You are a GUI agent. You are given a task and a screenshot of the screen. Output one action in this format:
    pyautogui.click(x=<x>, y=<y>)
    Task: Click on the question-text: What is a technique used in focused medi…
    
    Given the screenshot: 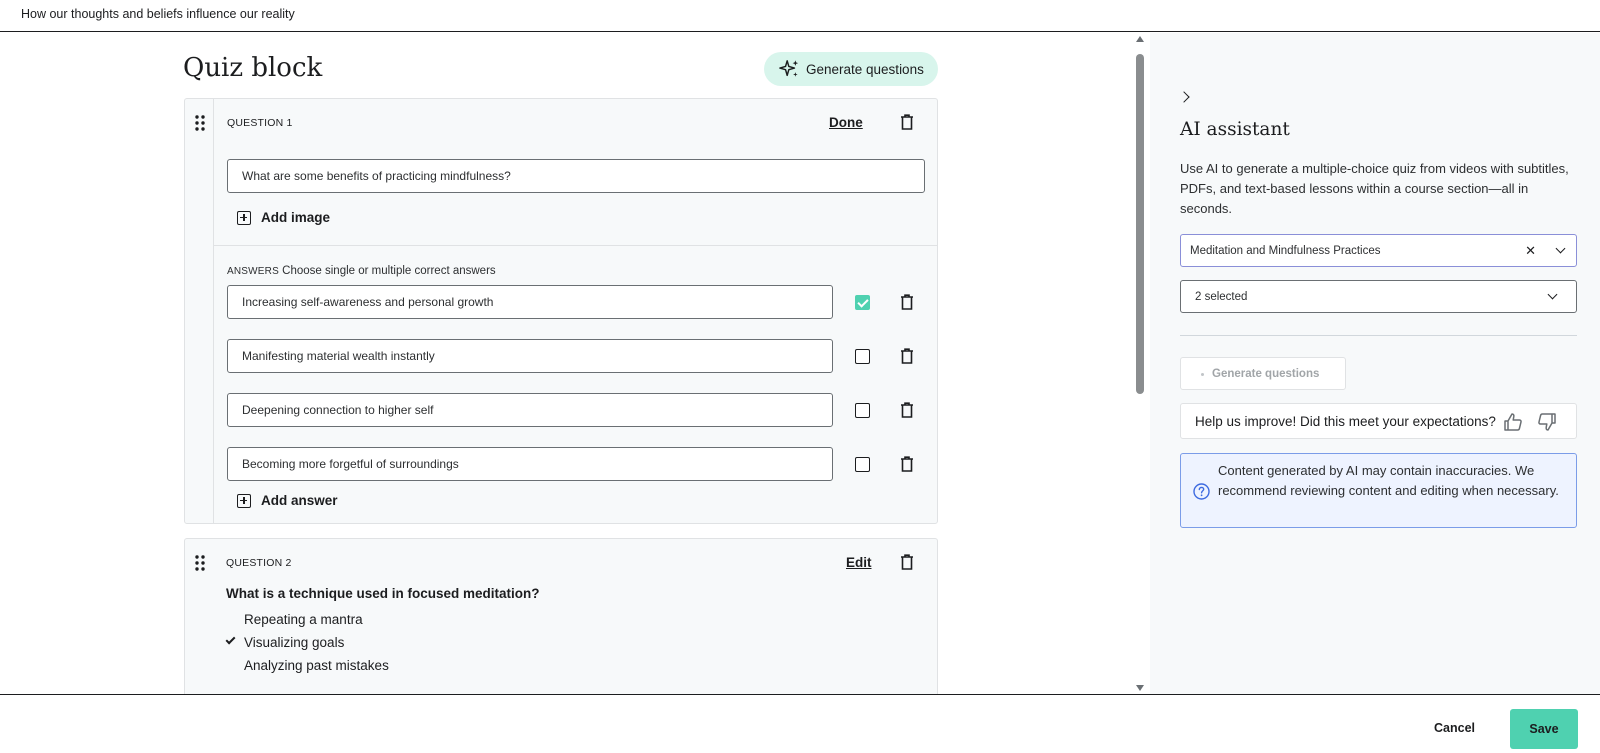 What is the action you would take?
    pyautogui.click(x=383, y=593)
    